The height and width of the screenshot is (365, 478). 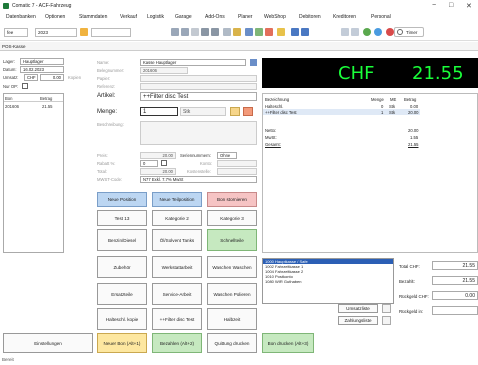 I want to click on umsatzliste-button: Umsatzliste, so click(x=358, y=308).